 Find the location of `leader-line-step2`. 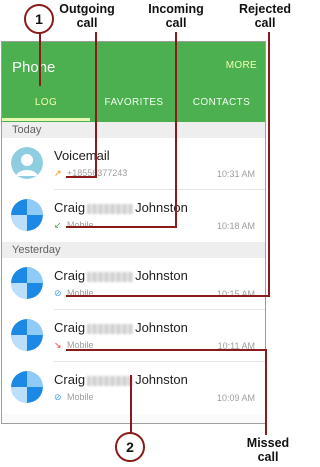

leader-line-step2 is located at coordinates (131, 404).